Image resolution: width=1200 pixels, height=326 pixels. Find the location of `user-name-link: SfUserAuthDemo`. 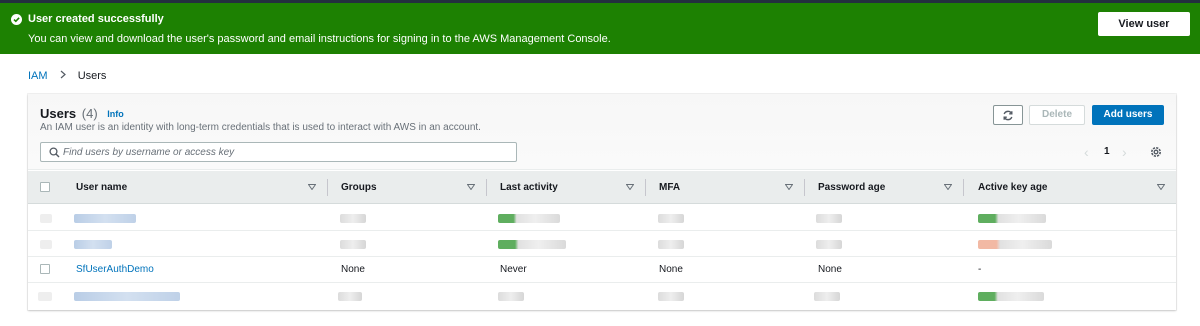

user-name-link: SfUserAuthDemo is located at coordinates (115, 270).